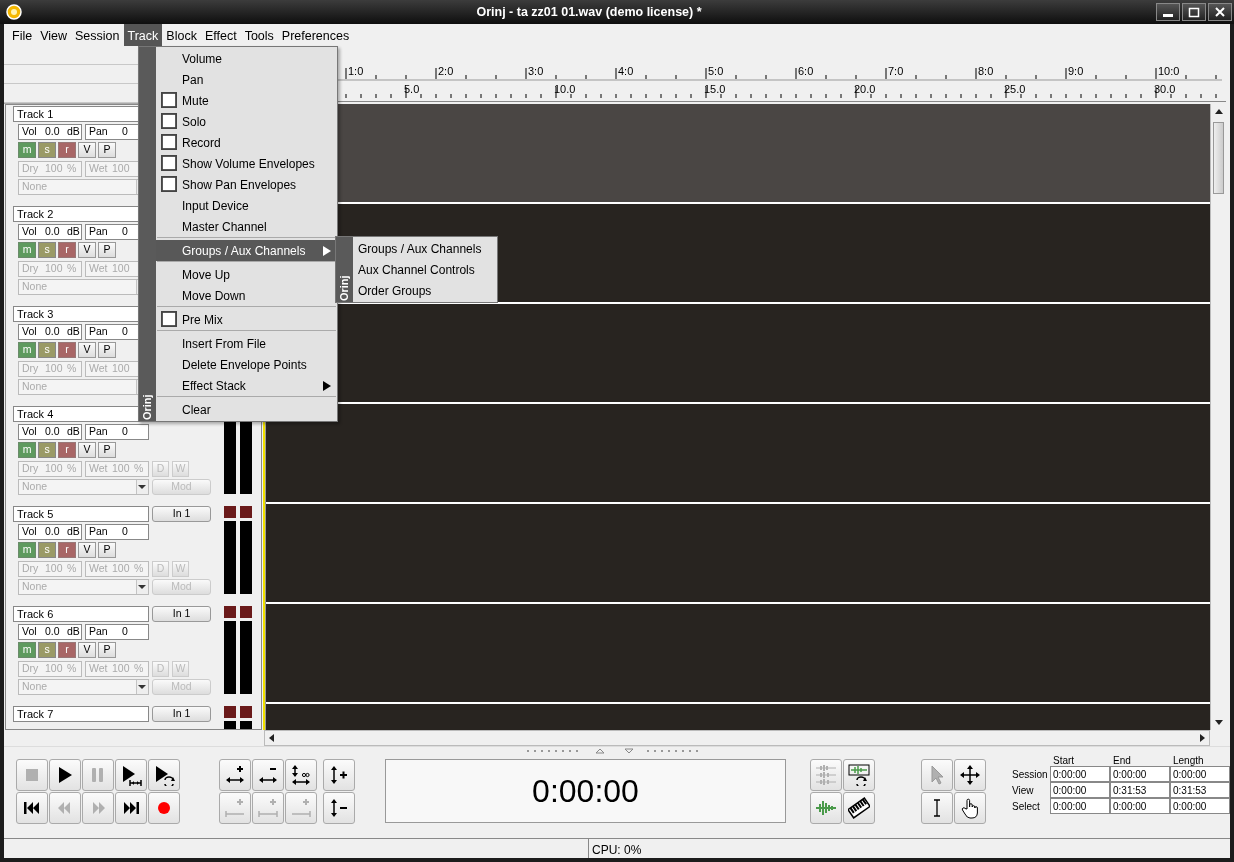 This screenshot has height=862, width=1234. I want to click on time-label: 25.0, so click(1015, 89).